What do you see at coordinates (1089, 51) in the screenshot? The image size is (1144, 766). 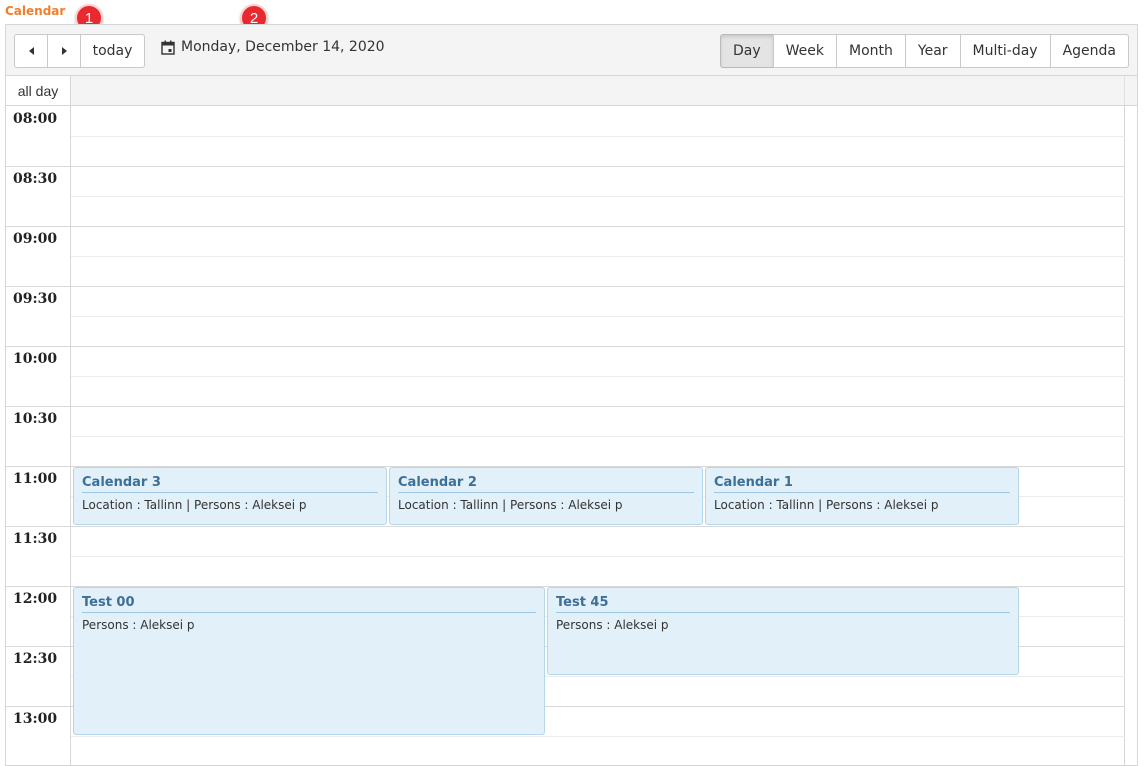 I see `view-agenda-button: Agenda` at bounding box center [1089, 51].